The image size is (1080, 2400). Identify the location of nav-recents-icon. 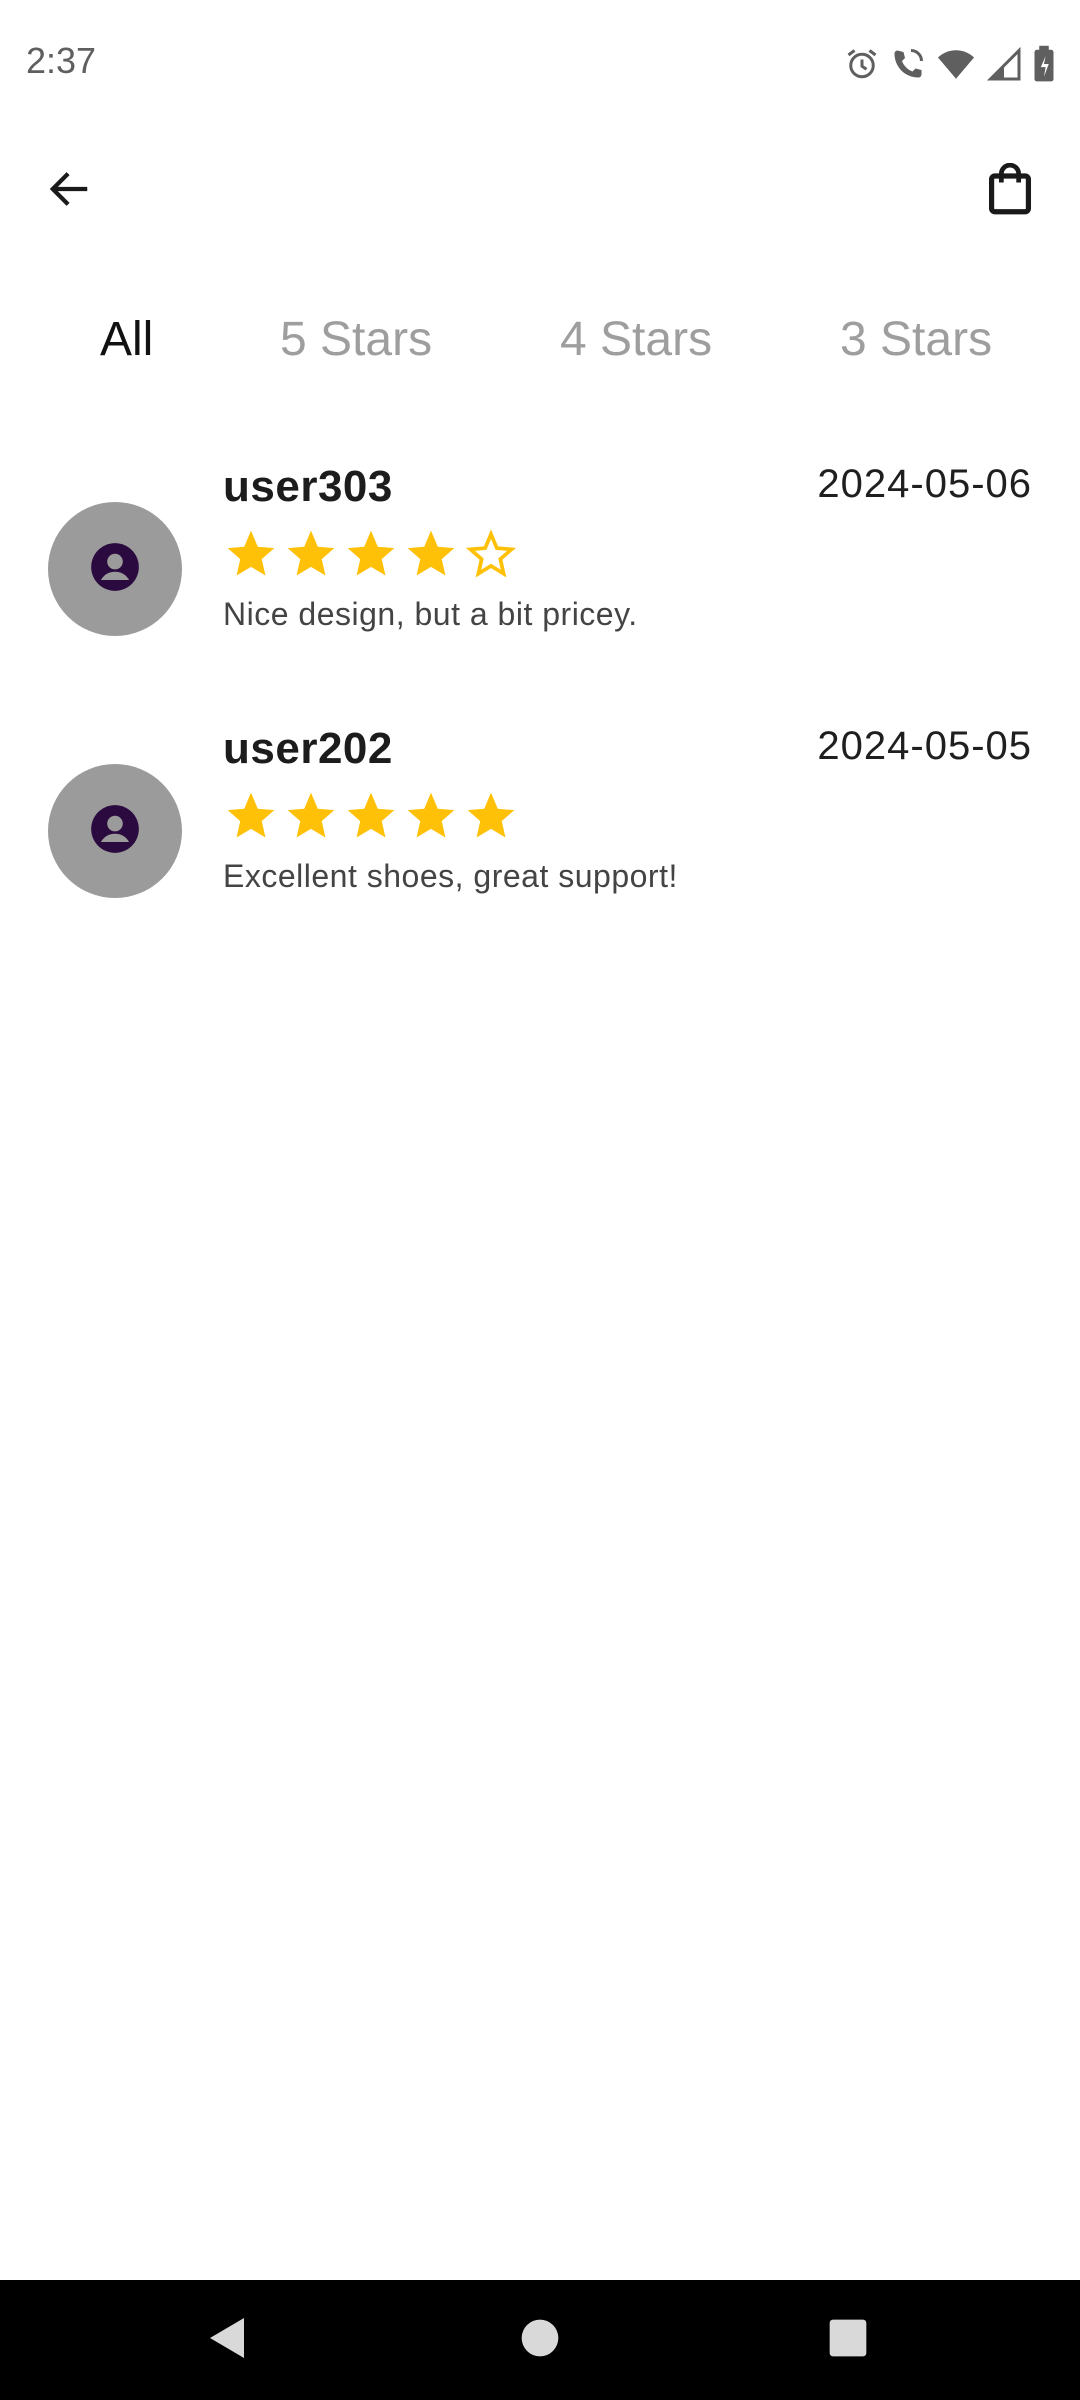
(848, 2340).